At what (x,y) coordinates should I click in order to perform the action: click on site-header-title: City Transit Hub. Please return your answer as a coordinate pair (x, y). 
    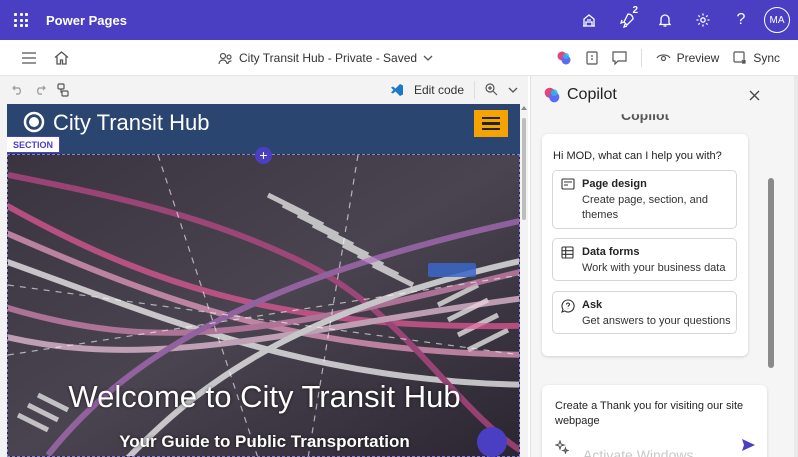
    Looking at the image, I should click on (131, 123).